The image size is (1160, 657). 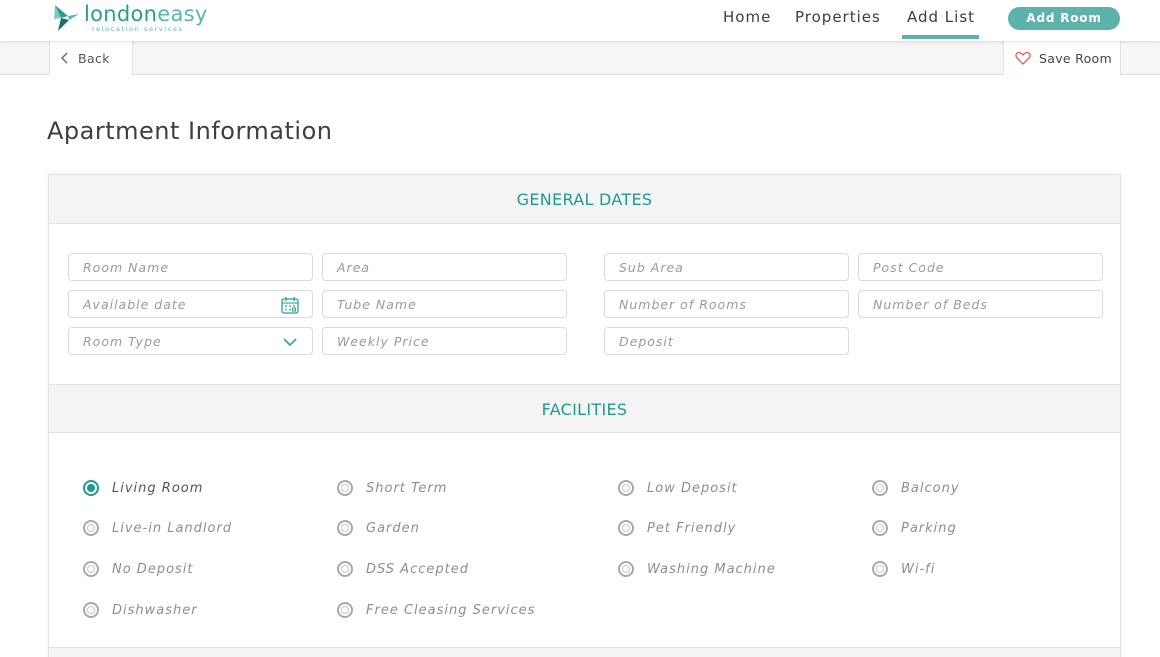 What do you see at coordinates (190, 341) in the screenshot?
I see `room-type-select: Room Type` at bounding box center [190, 341].